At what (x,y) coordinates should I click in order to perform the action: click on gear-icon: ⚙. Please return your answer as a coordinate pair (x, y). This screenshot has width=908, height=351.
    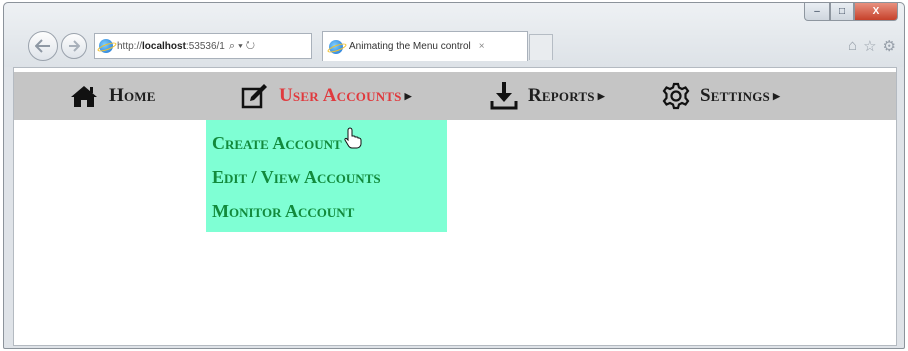
    Looking at the image, I should click on (889, 46).